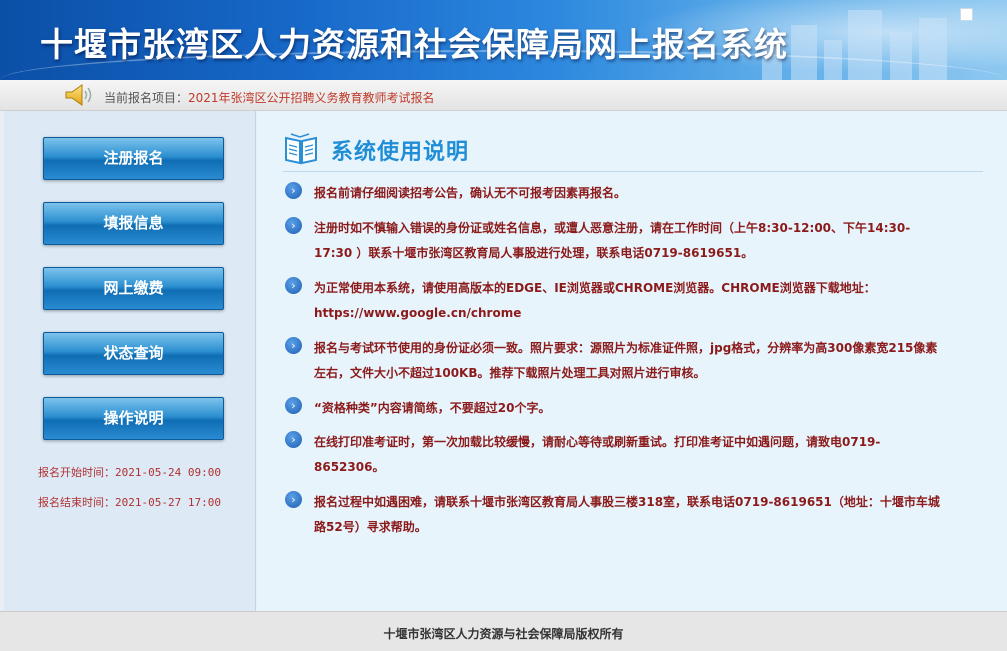 The width and height of the screenshot is (1007, 651). Describe the element at coordinates (301, 149) in the screenshot. I see `book-icon` at that location.